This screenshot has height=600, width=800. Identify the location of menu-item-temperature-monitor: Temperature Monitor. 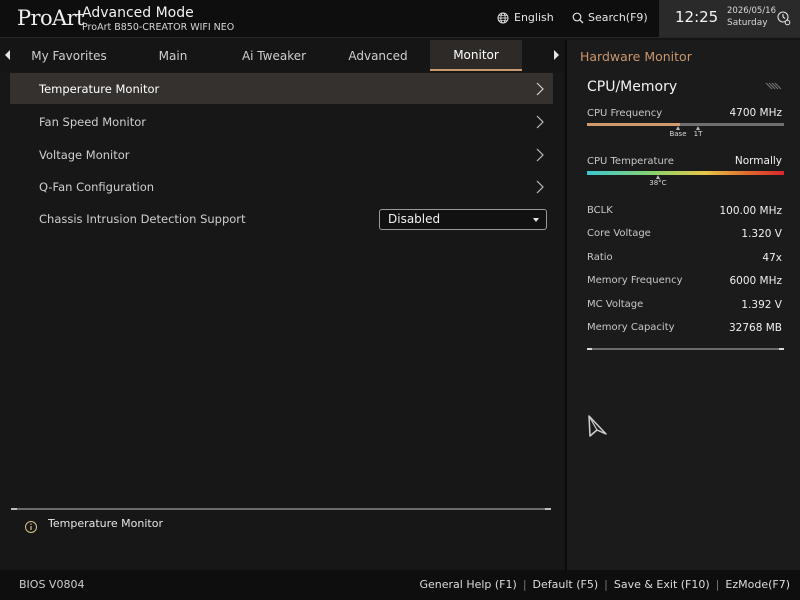
(281, 88).